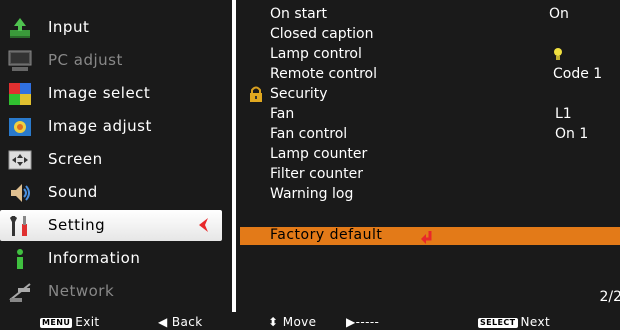 The image size is (620, 330). Describe the element at coordinates (203, 227) in the screenshot. I see `selection-arrow-icon` at that location.